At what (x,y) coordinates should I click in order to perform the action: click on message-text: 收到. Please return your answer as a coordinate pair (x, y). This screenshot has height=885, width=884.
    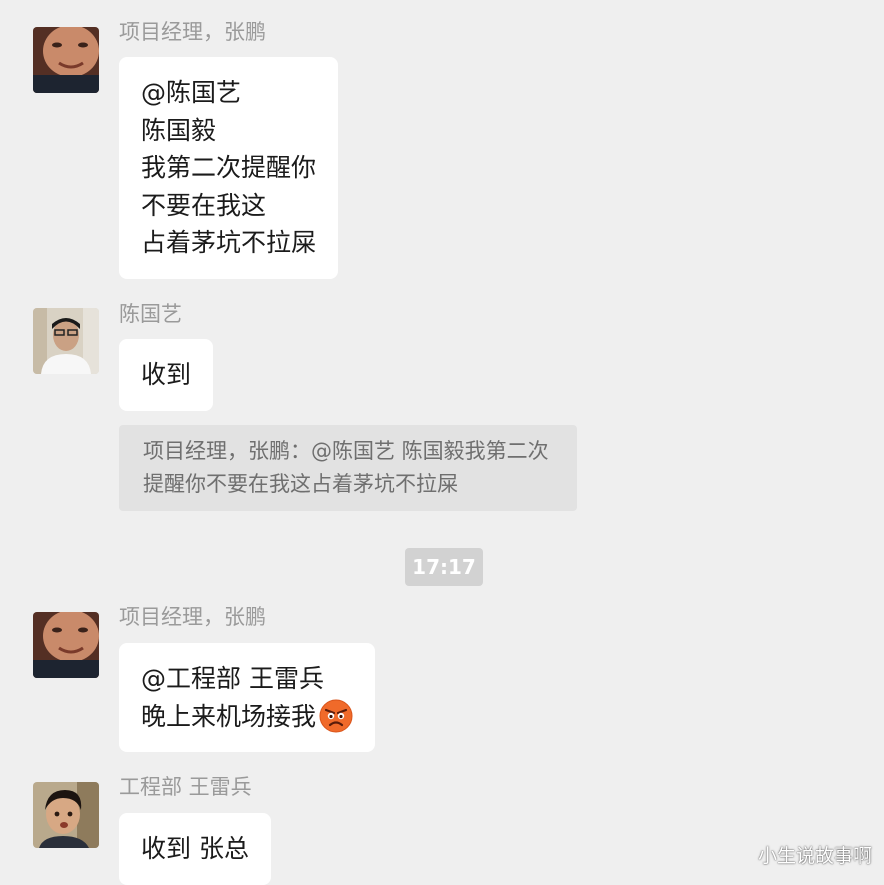
    Looking at the image, I should click on (166, 374).